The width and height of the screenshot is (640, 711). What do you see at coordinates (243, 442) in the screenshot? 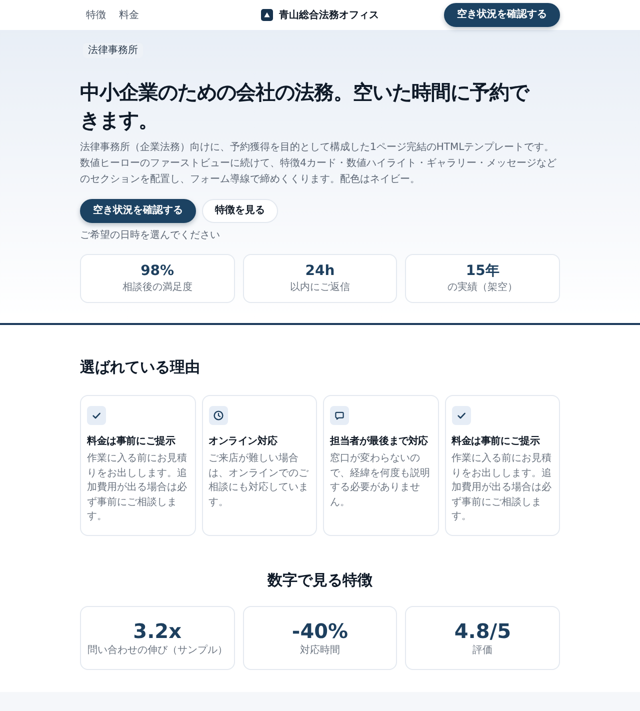
I see `feature-title: オンライン対応` at bounding box center [243, 442].